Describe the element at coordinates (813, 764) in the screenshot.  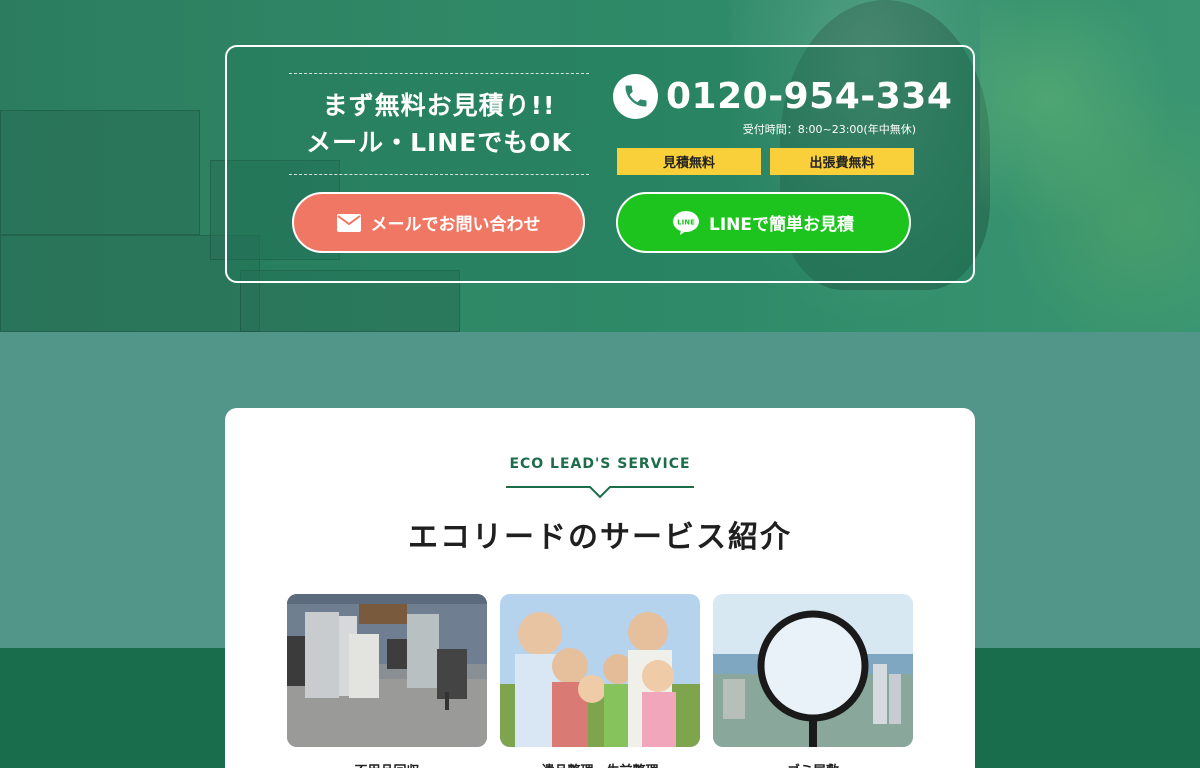
I see `service-label-hoarder-house: ゴミ屋敷` at that location.